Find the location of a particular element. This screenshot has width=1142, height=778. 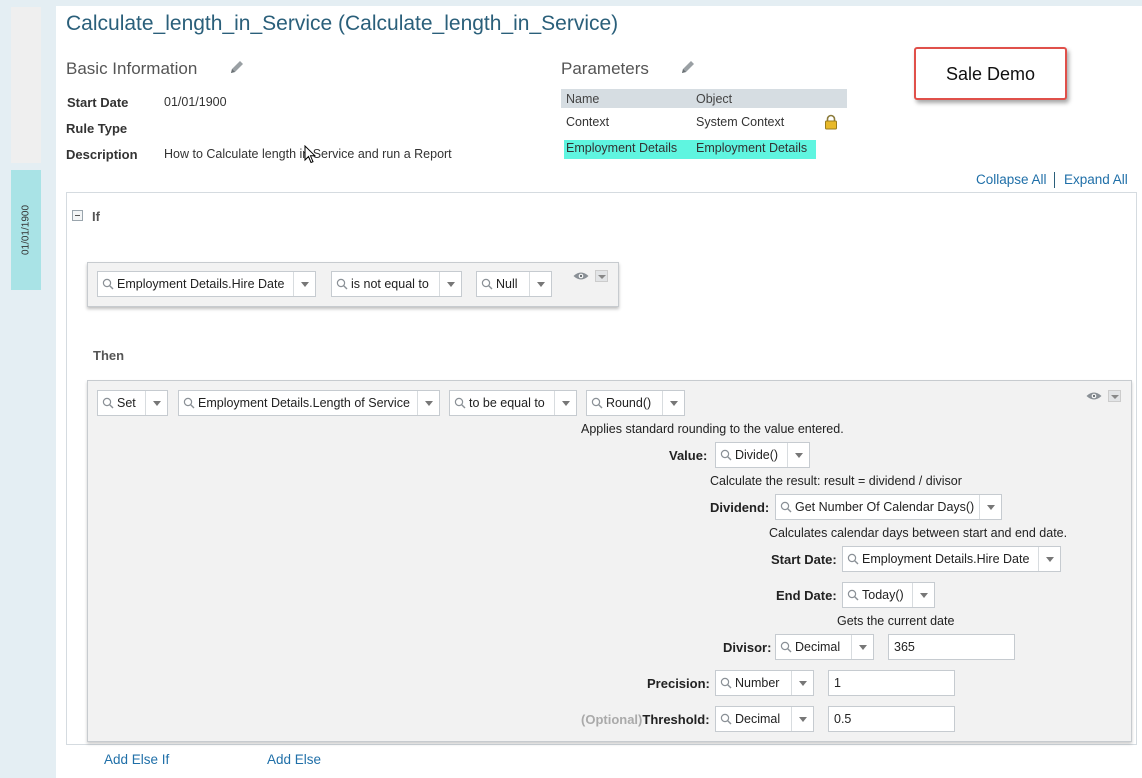

precision-label: Precision: is located at coordinates (678, 683).